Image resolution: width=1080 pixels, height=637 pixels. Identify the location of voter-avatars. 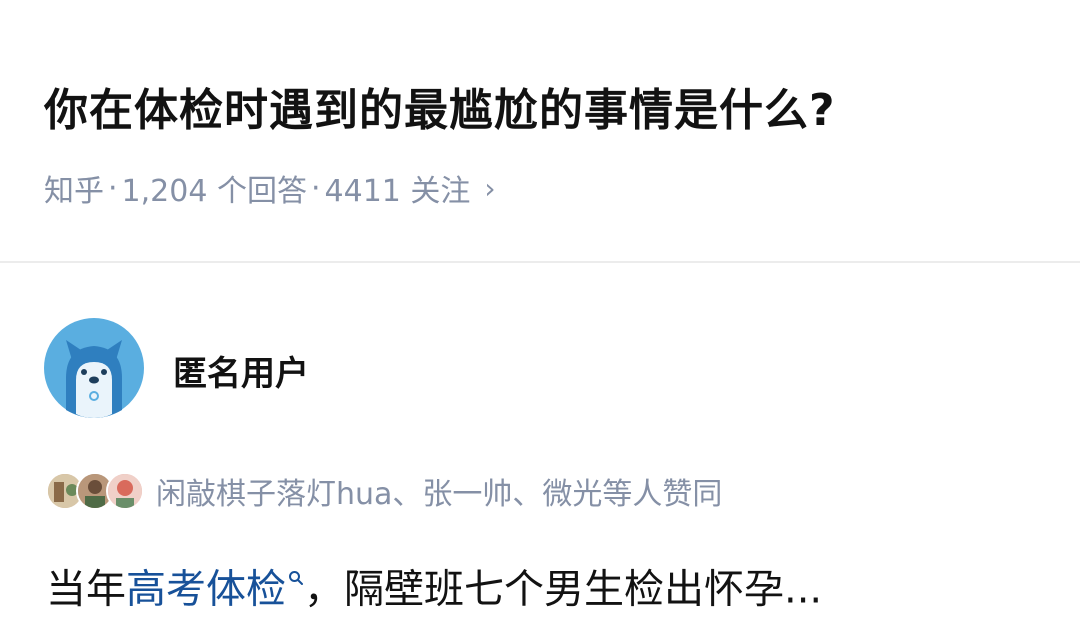
(96, 491).